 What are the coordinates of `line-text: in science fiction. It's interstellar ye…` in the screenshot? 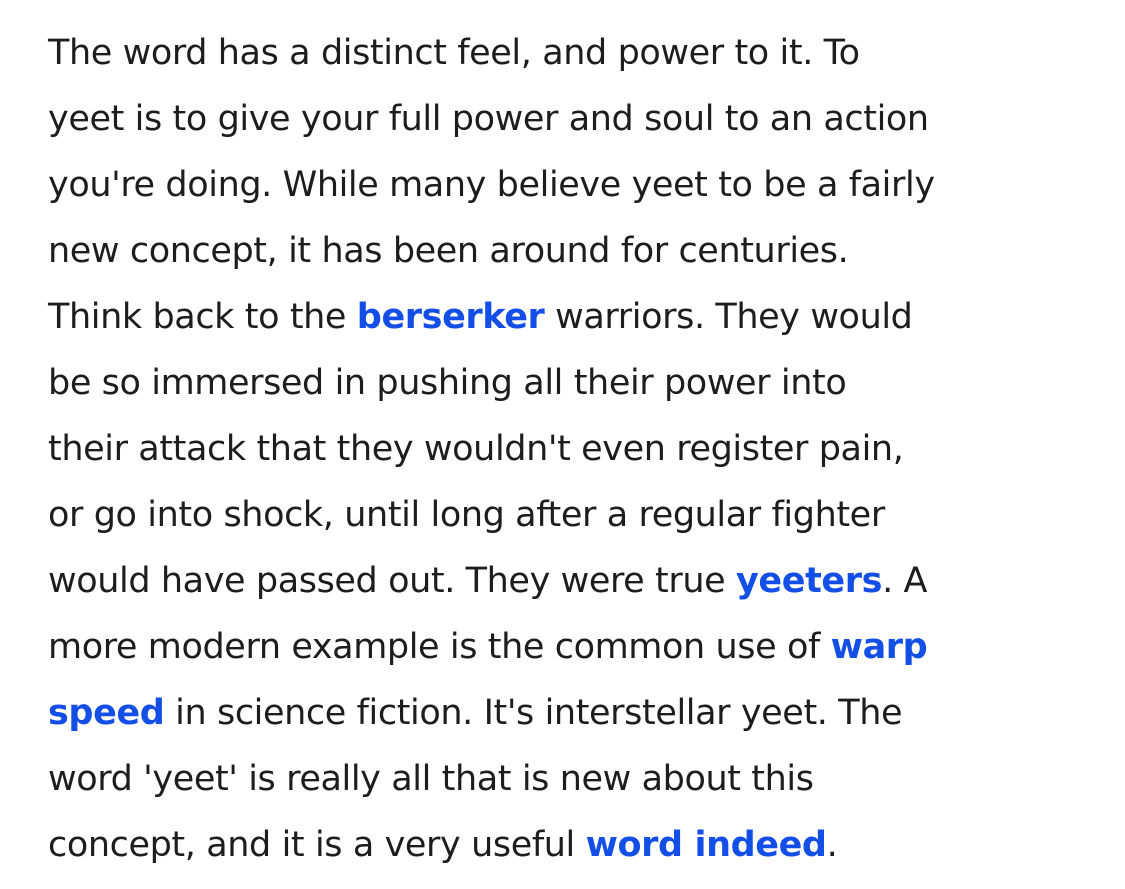 It's located at (533, 713).